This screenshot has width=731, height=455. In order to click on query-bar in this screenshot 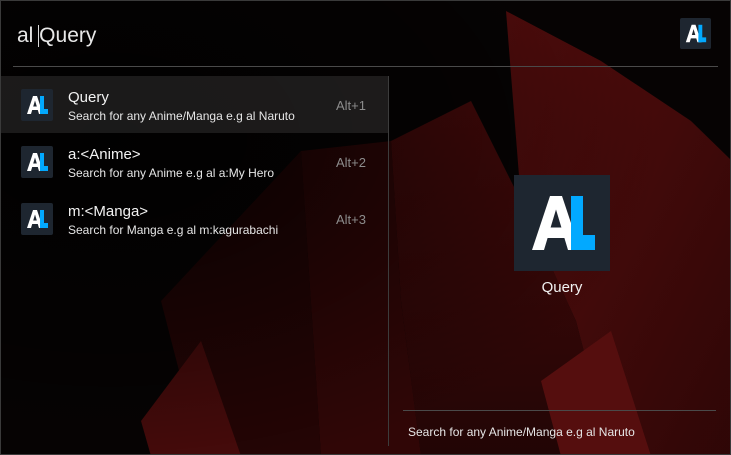, I will do `click(365, 34)`.